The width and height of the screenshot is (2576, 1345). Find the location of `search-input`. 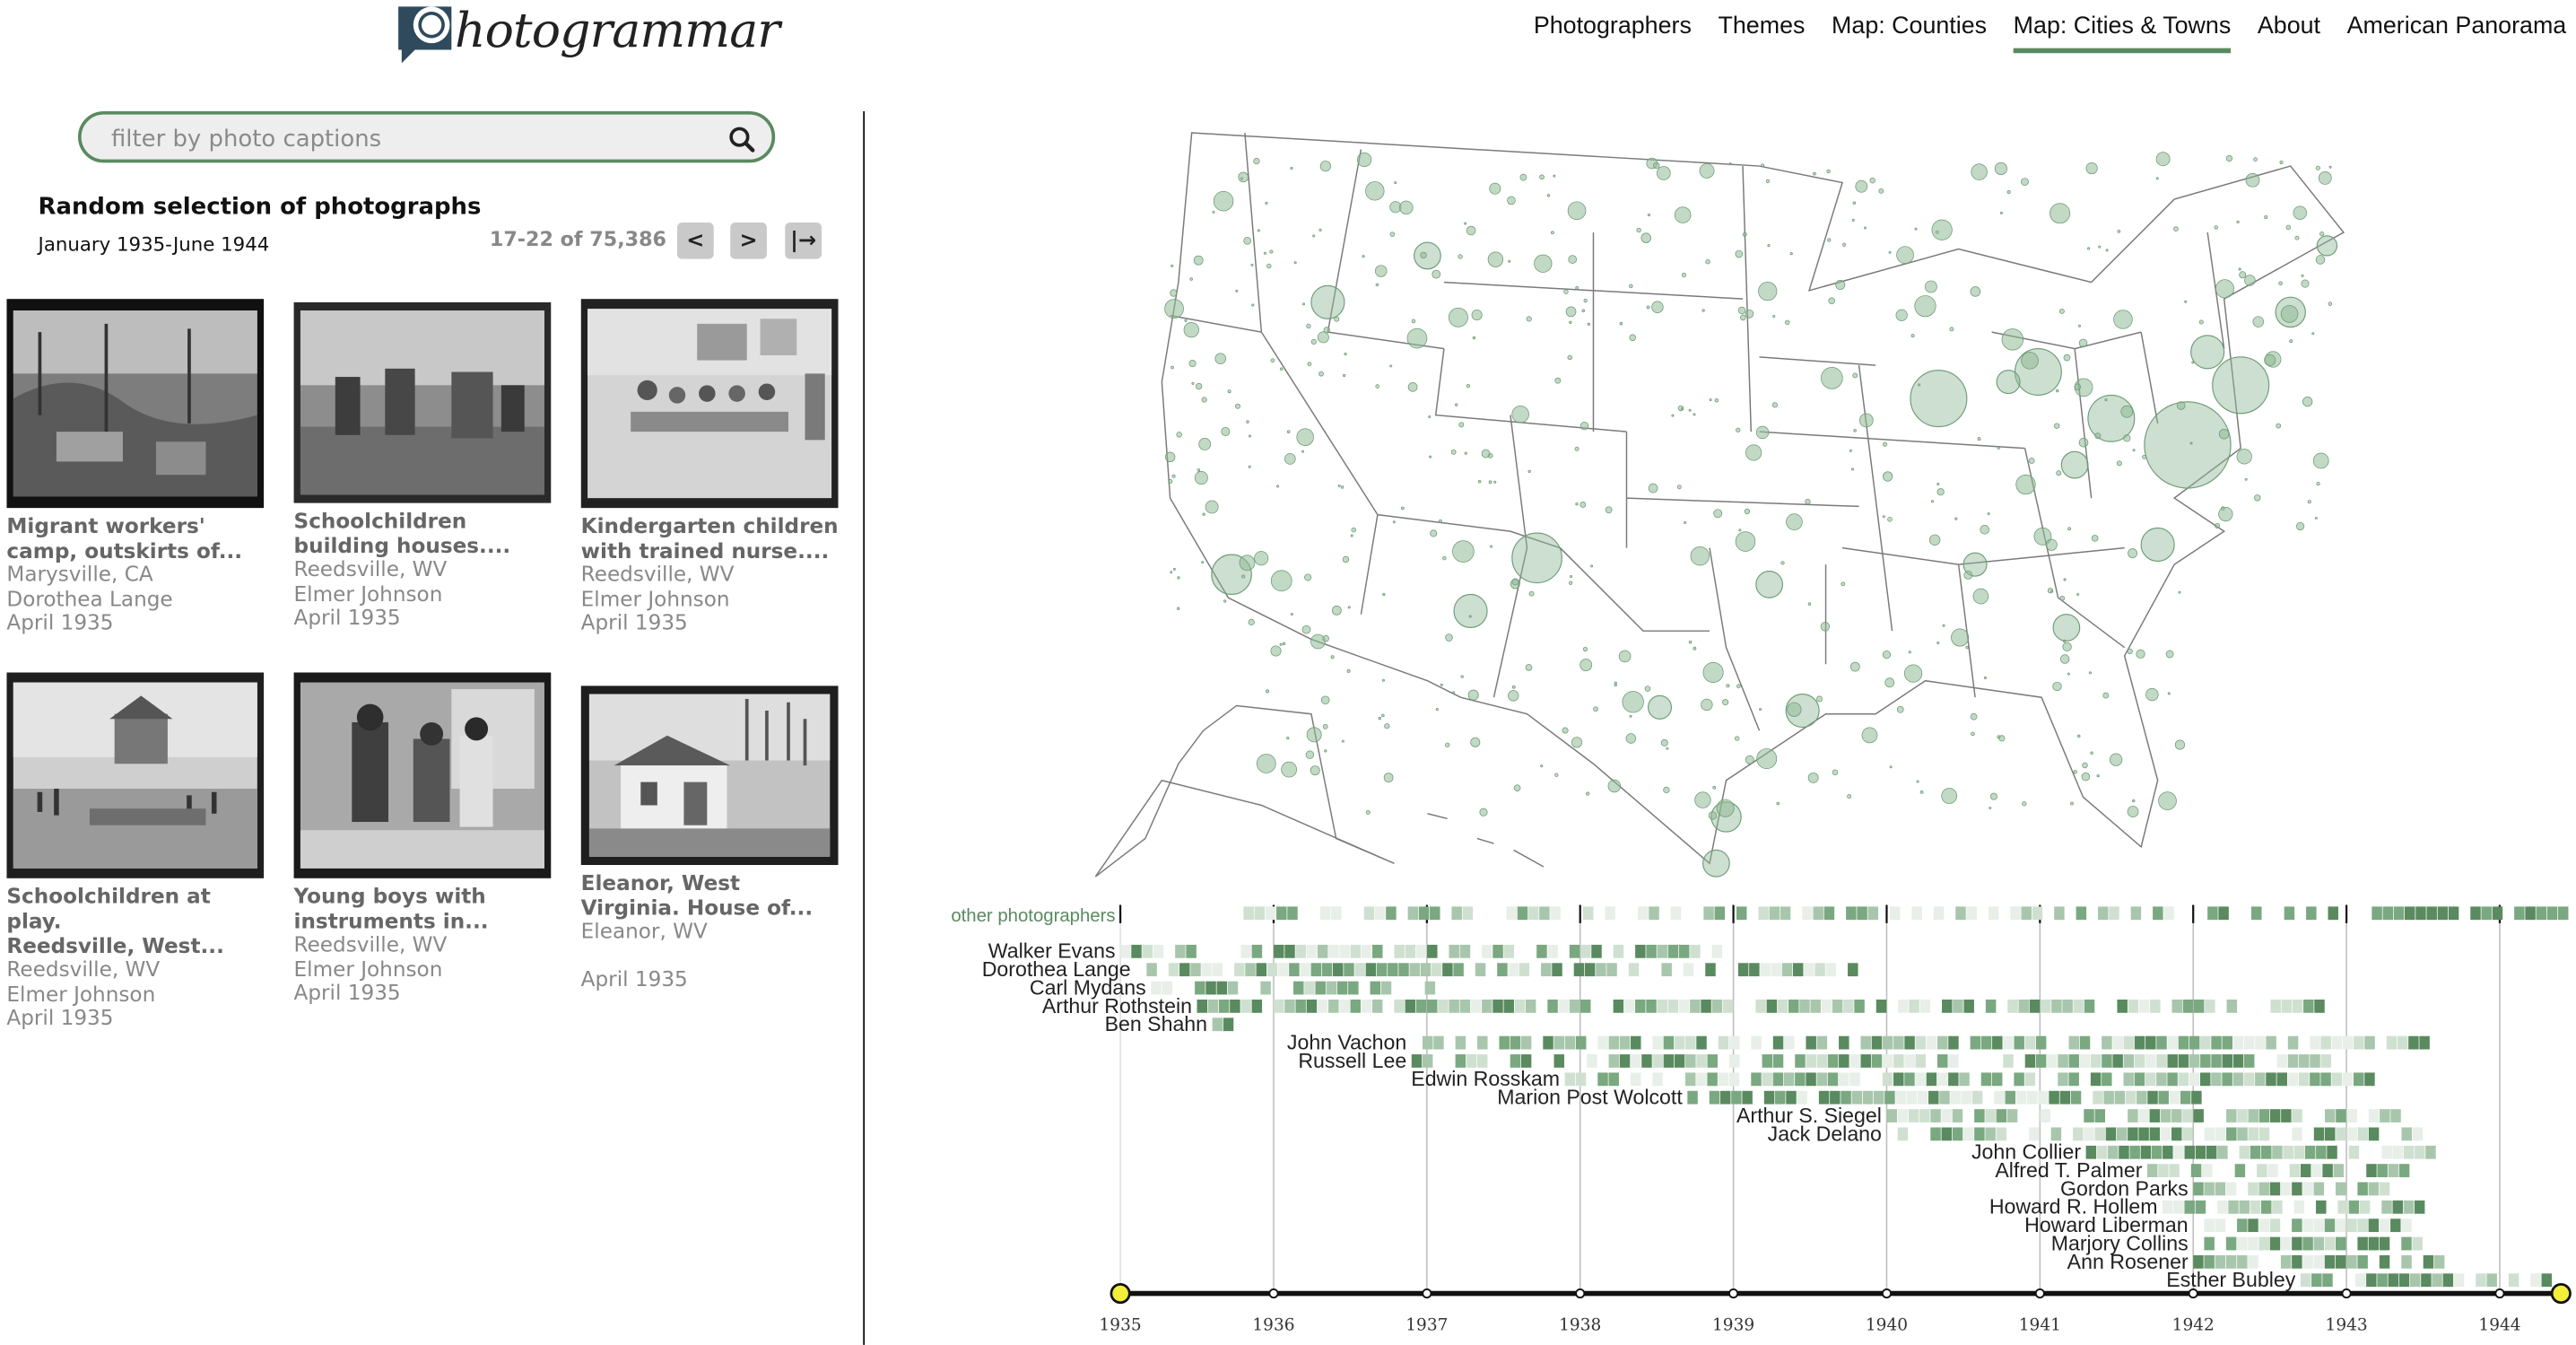

search-input is located at coordinates (410, 139).